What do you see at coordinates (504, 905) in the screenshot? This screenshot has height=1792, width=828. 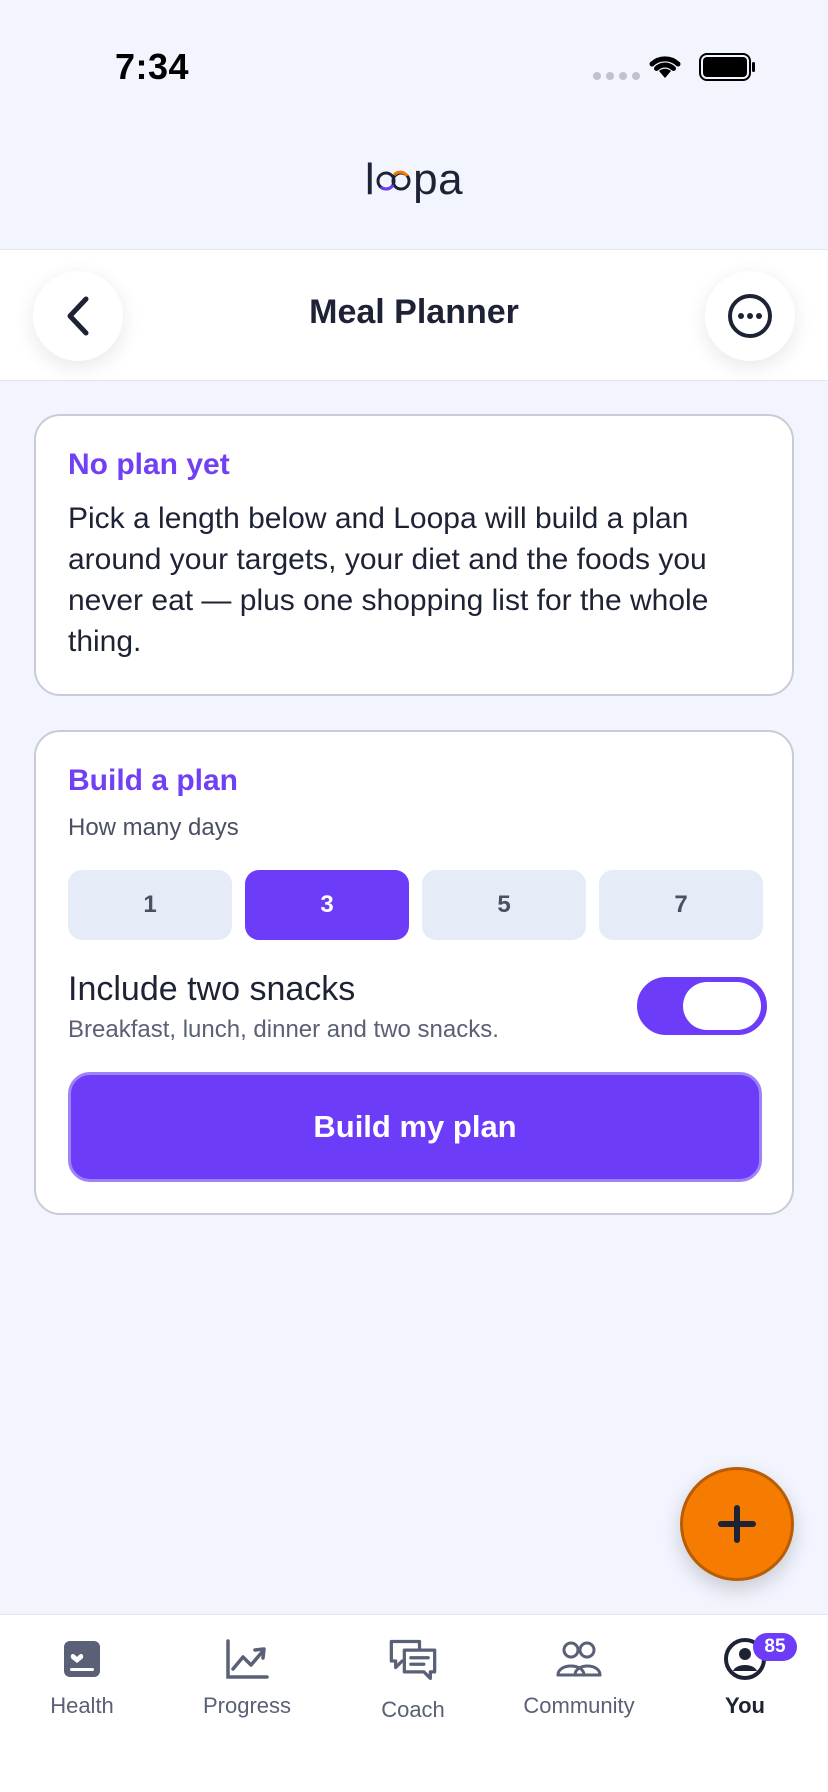 I see `day-option-5: 5` at bounding box center [504, 905].